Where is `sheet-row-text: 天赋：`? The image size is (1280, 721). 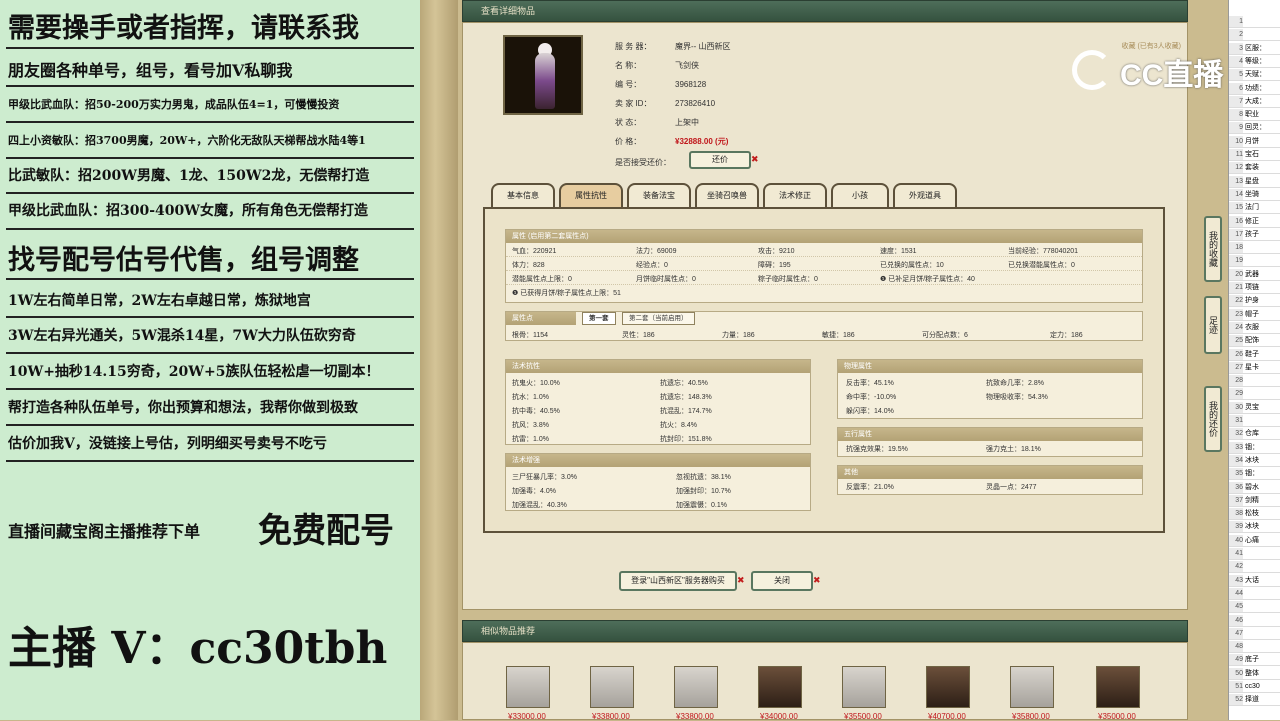
sheet-row-text: 天赋： is located at coordinates (1255, 75).